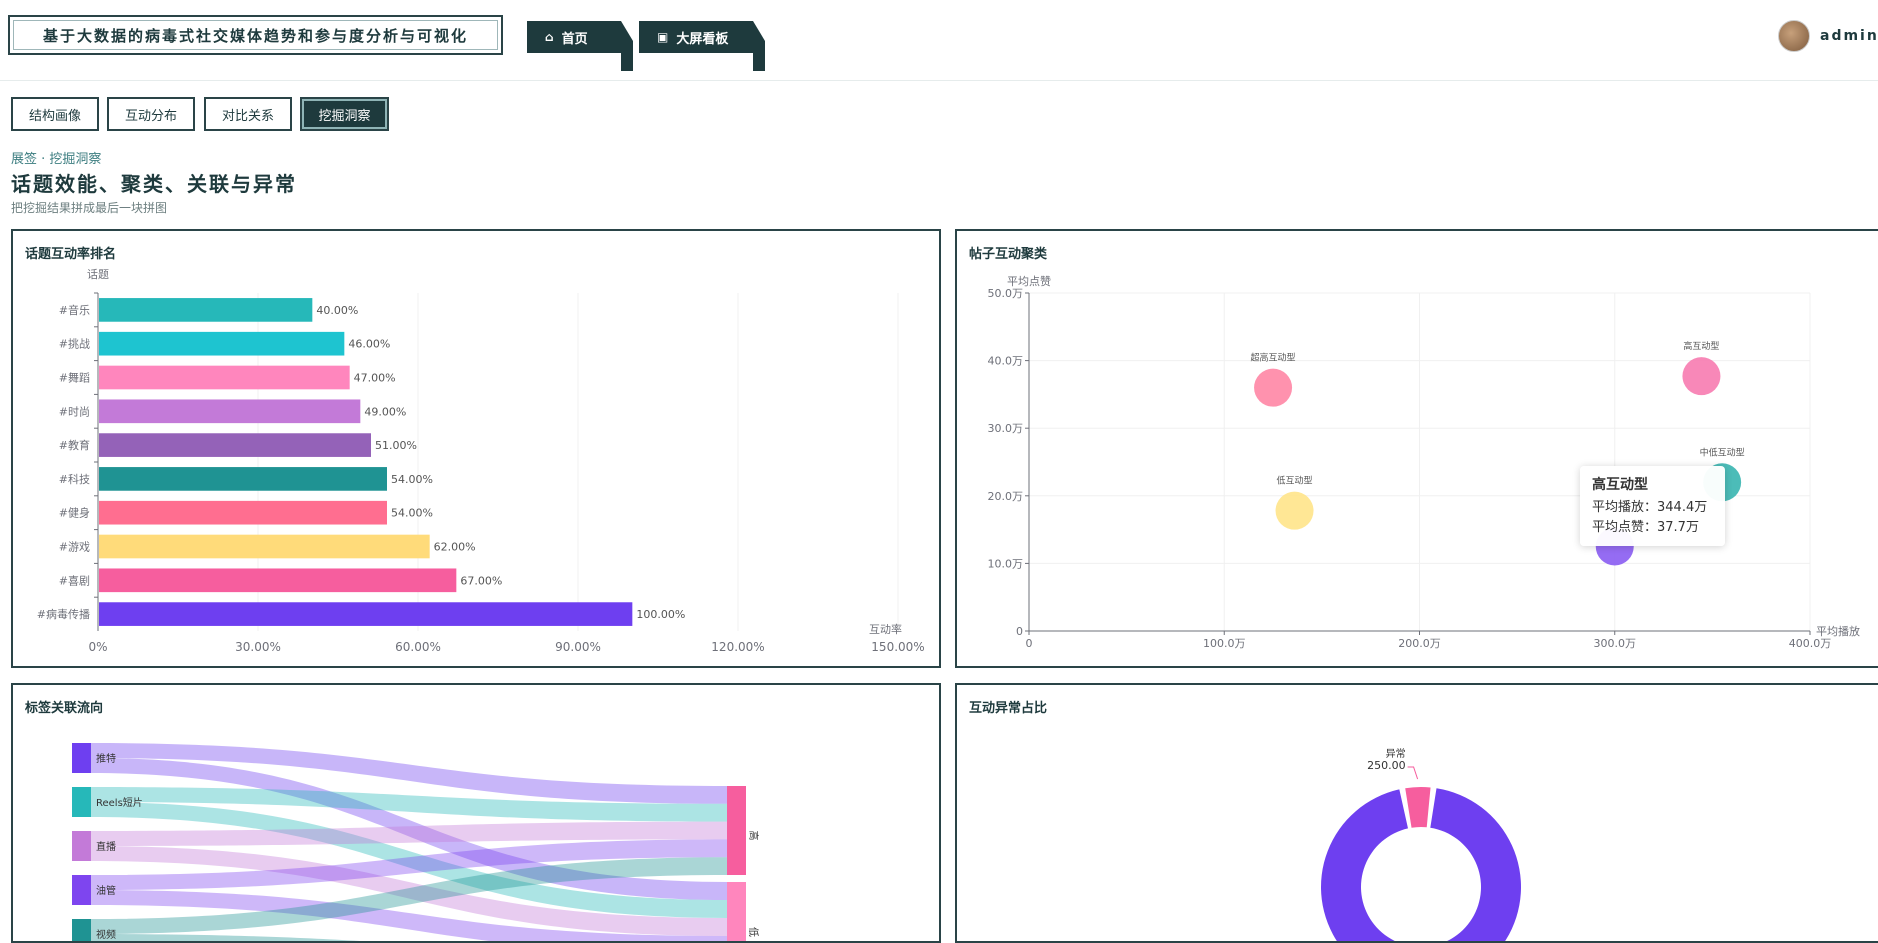  Describe the element at coordinates (412, 479) in the screenshot. I see `bar-value-label: 54.00%` at that location.